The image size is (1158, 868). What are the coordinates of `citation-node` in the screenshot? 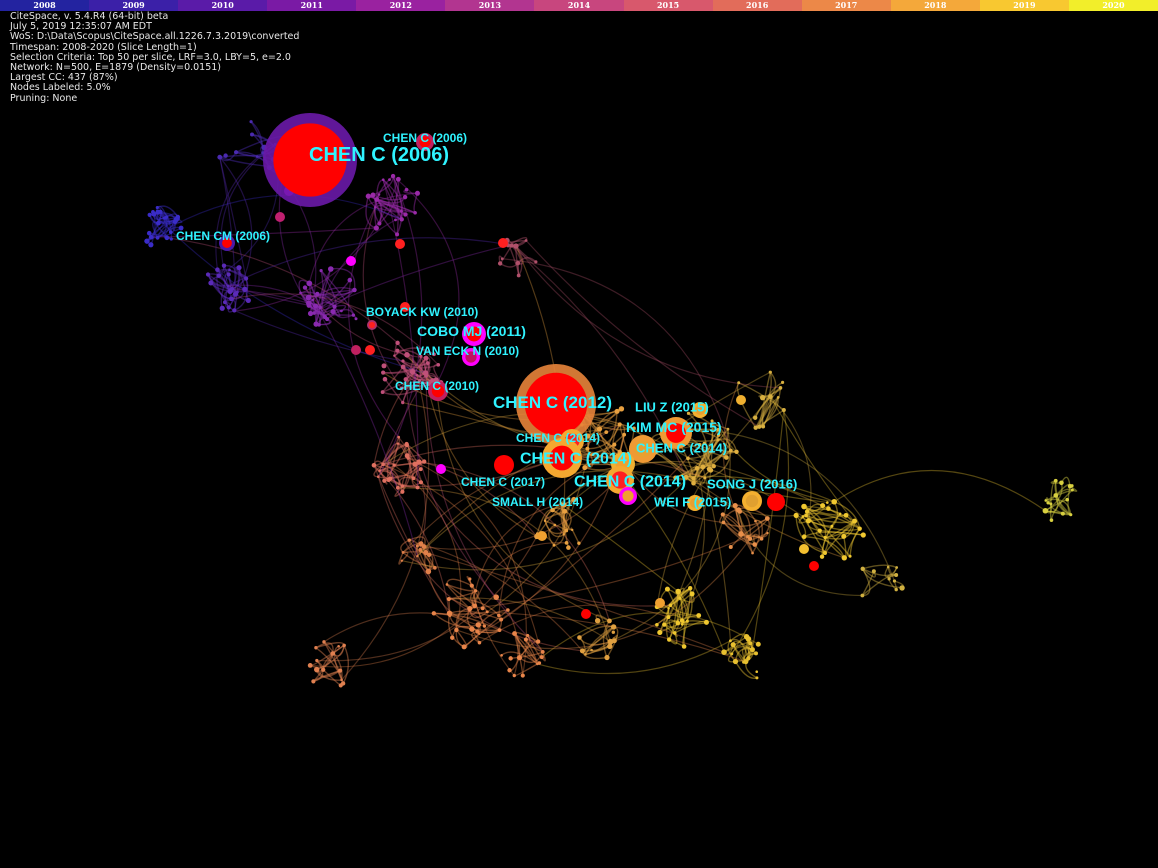 It's located at (504, 465).